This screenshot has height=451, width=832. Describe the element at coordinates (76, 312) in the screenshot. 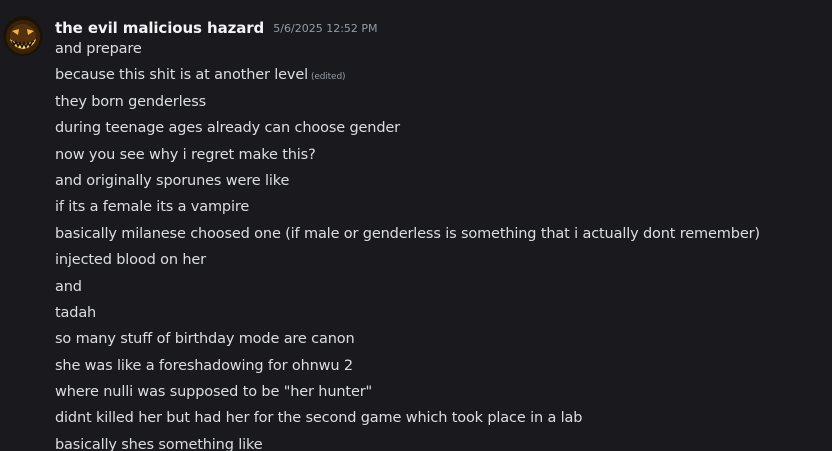

I see `message-line: tadah` at that location.